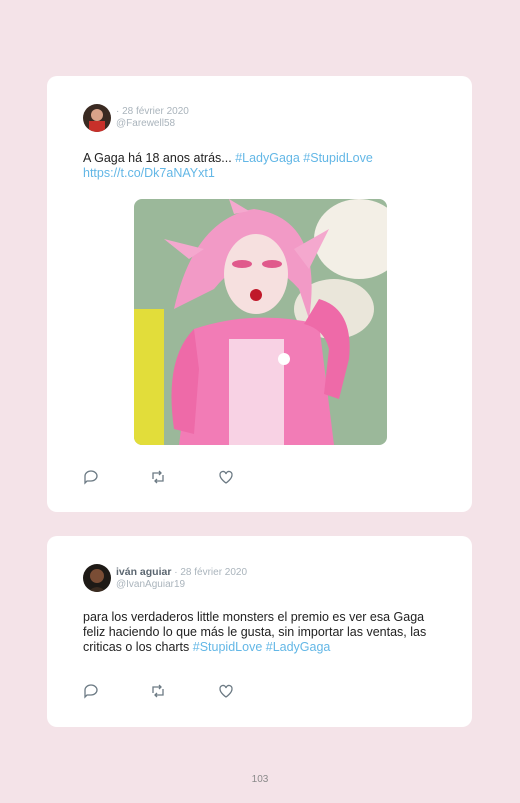 The height and width of the screenshot is (803, 520). What do you see at coordinates (181, 585) in the screenshot?
I see `author-handle: @IvanAguiar19` at bounding box center [181, 585].